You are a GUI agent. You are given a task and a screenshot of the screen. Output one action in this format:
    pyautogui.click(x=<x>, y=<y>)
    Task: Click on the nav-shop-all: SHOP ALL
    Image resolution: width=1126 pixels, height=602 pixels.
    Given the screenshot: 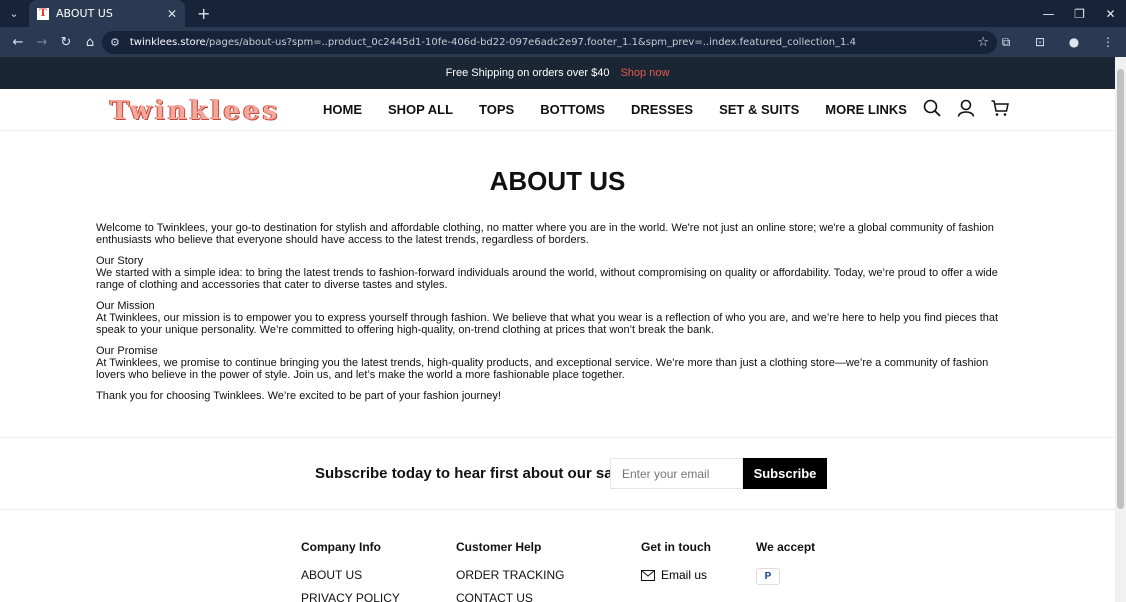 What is the action you would take?
    pyautogui.click(x=420, y=109)
    